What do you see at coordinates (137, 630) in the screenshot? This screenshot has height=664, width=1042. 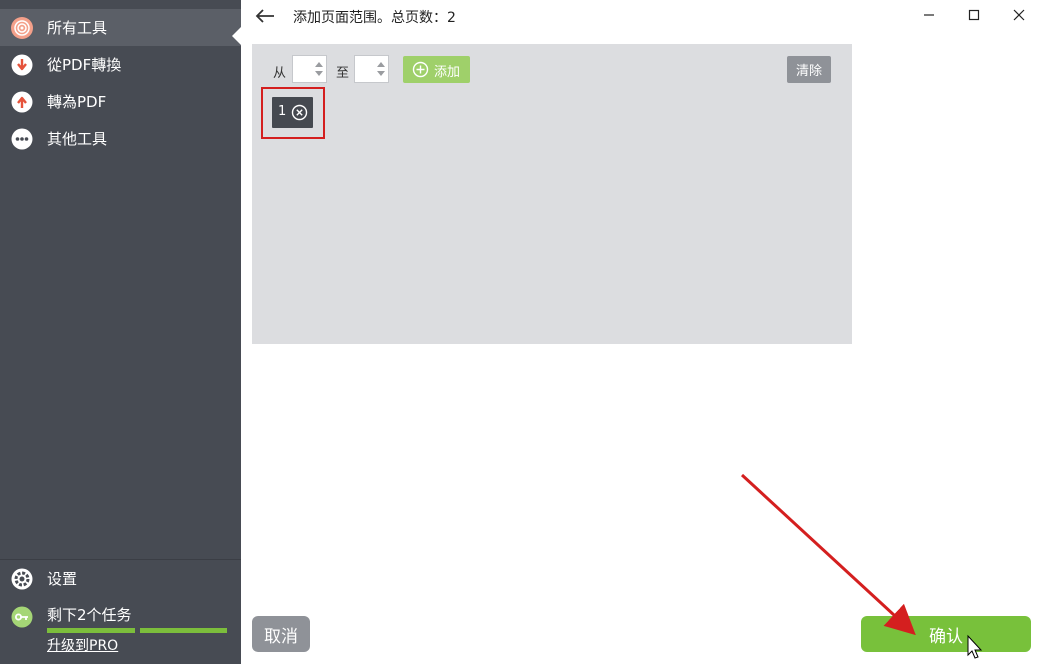 I see `tasks-progress-bar` at bounding box center [137, 630].